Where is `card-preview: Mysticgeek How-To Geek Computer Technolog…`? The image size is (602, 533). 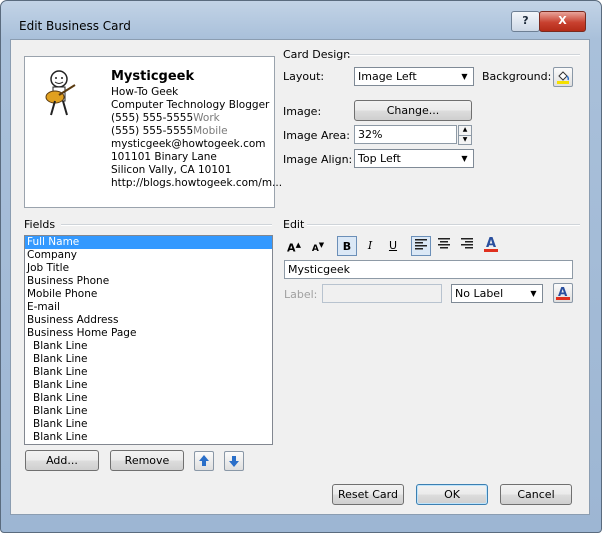
card-preview: Mysticgeek How-To Geek Computer Technolog… is located at coordinates (153, 132).